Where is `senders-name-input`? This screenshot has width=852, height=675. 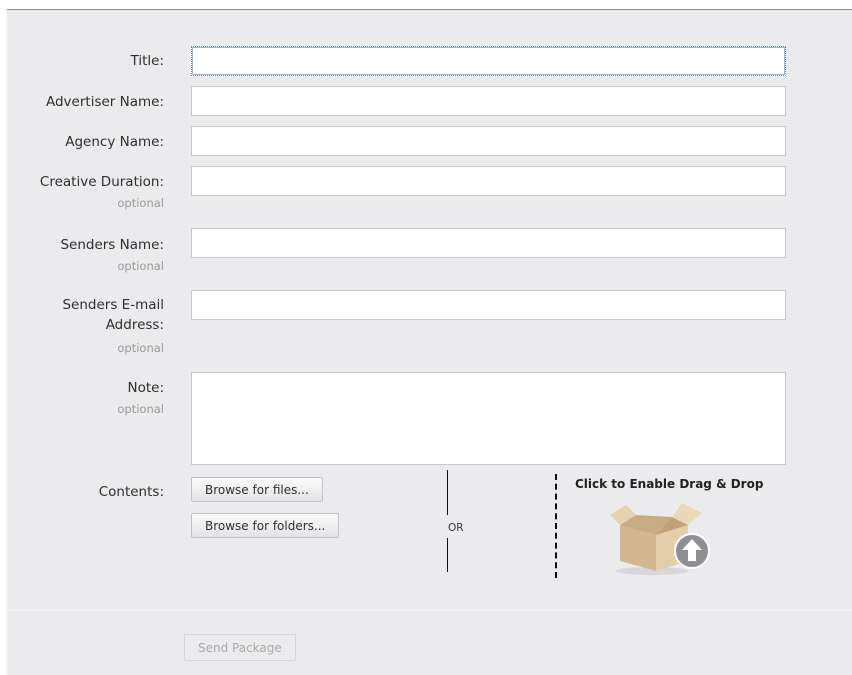
senders-name-input is located at coordinates (488, 243).